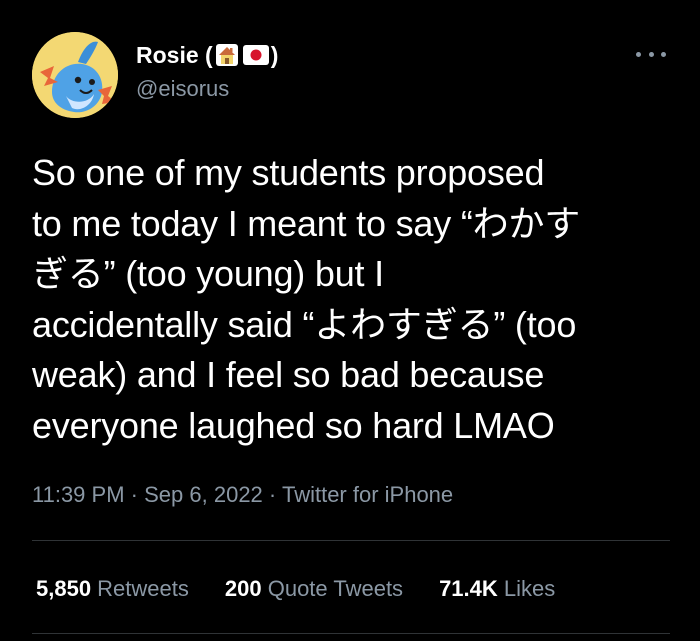 This screenshot has width=700, height=641. I want to click on tweet-source: Twitter for iPhone, so click(367, 494).